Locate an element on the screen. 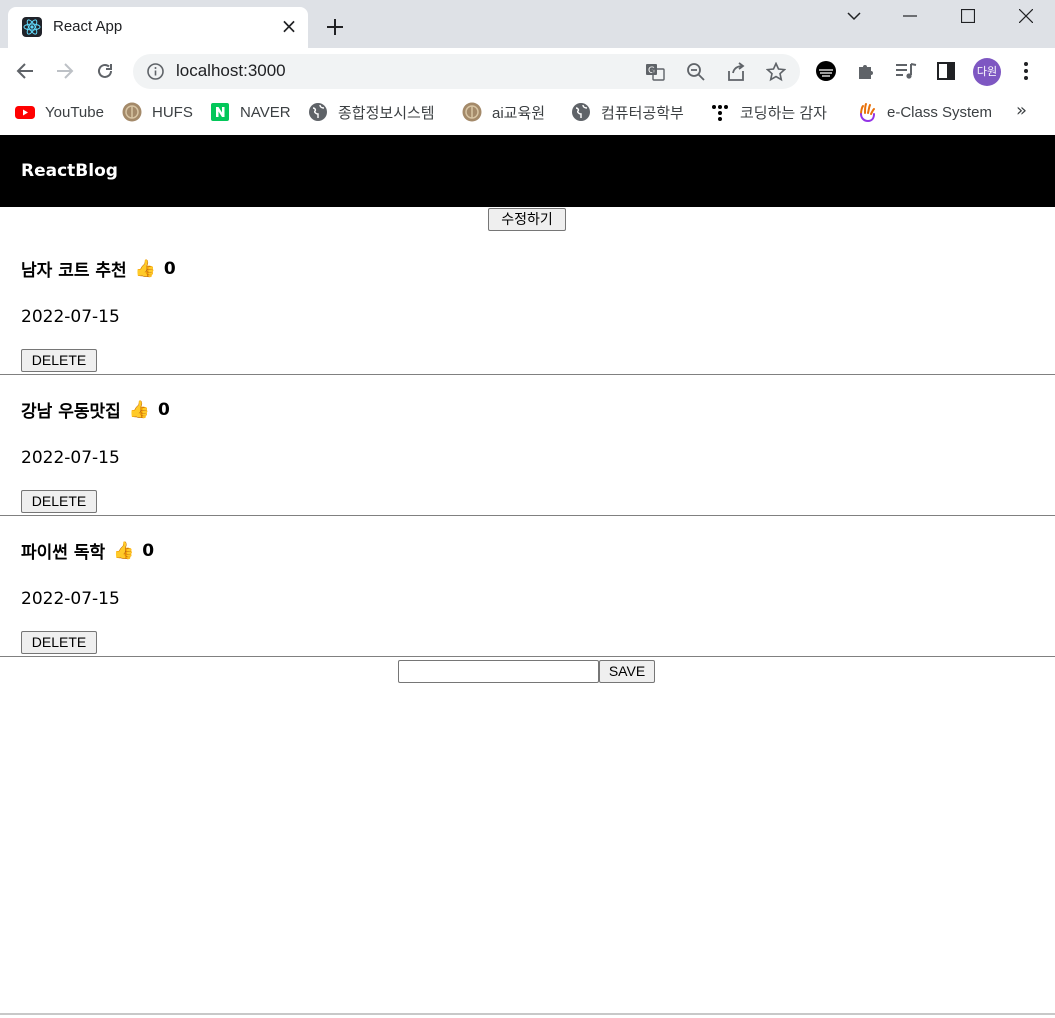 Image resolution: width=1055 pixels, height=1018 pixels. translate-icon: G is located at coordinates (655, 72).